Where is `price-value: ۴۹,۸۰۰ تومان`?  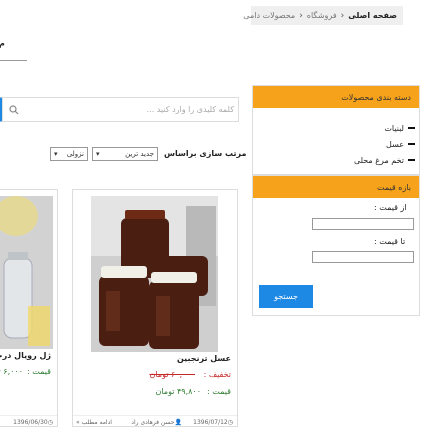
price-value: ۴۹,۸۰۰ تومان is located at coordinates (179, 391).